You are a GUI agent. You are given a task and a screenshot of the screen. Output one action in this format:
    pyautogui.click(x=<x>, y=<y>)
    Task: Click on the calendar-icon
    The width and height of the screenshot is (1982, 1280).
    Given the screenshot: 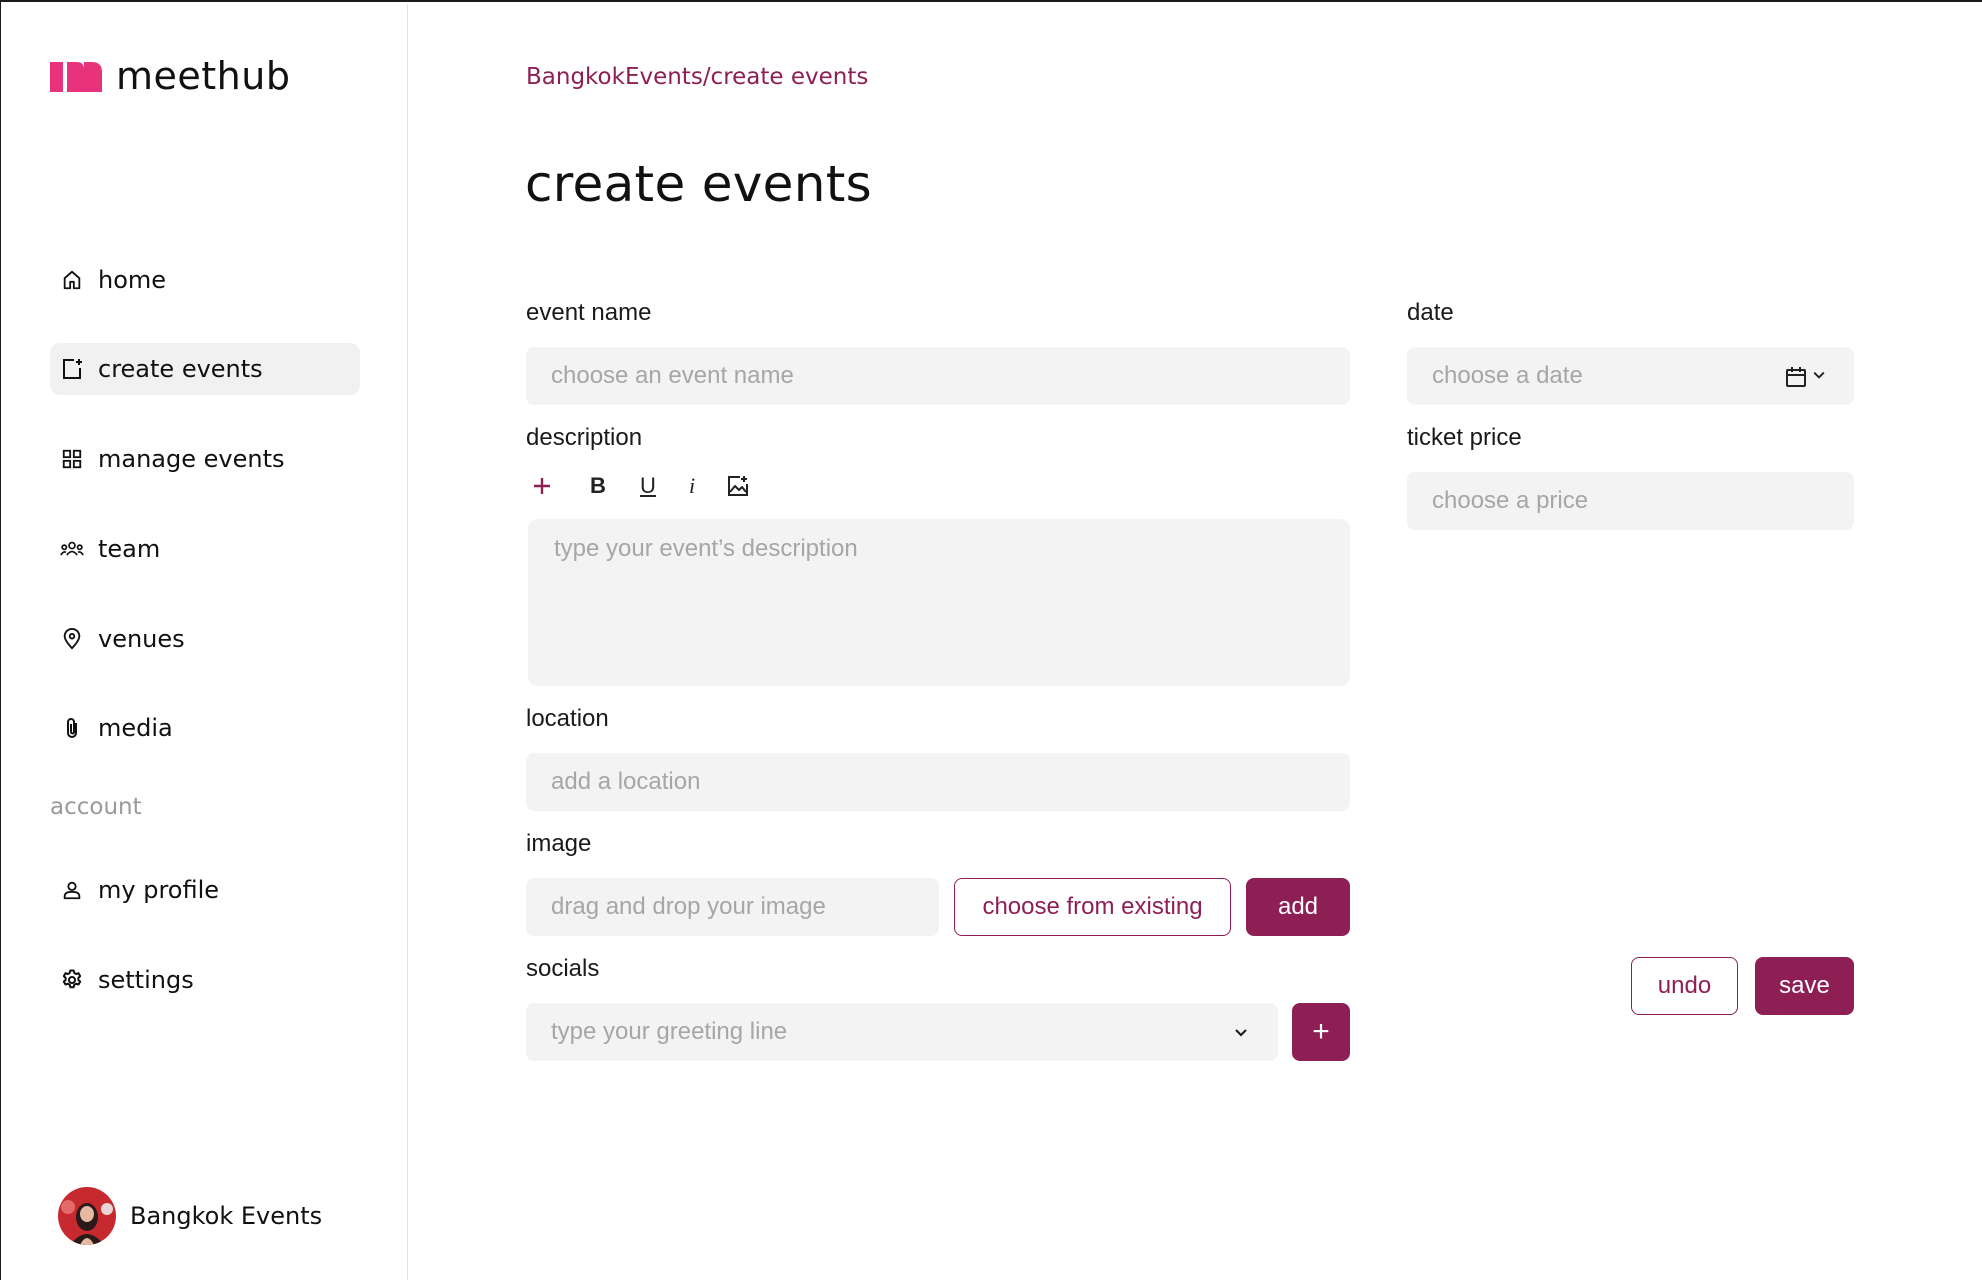 What is the action you would take?
    pyautogui.click(x=1796, y=377)
    